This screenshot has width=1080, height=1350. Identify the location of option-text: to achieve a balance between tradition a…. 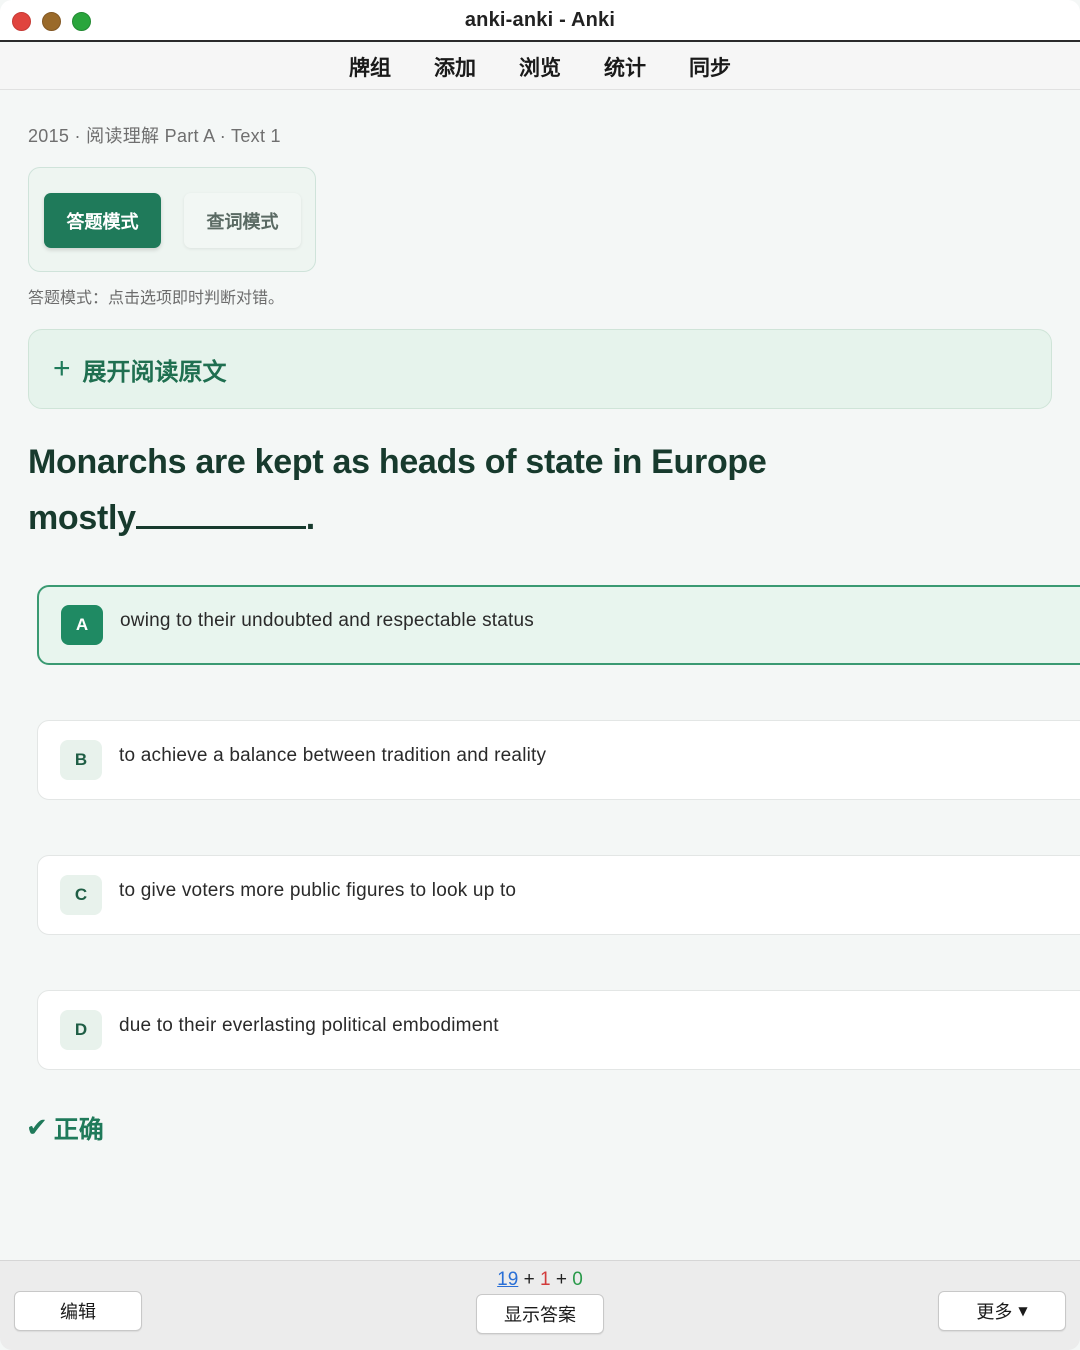
(333, 755).